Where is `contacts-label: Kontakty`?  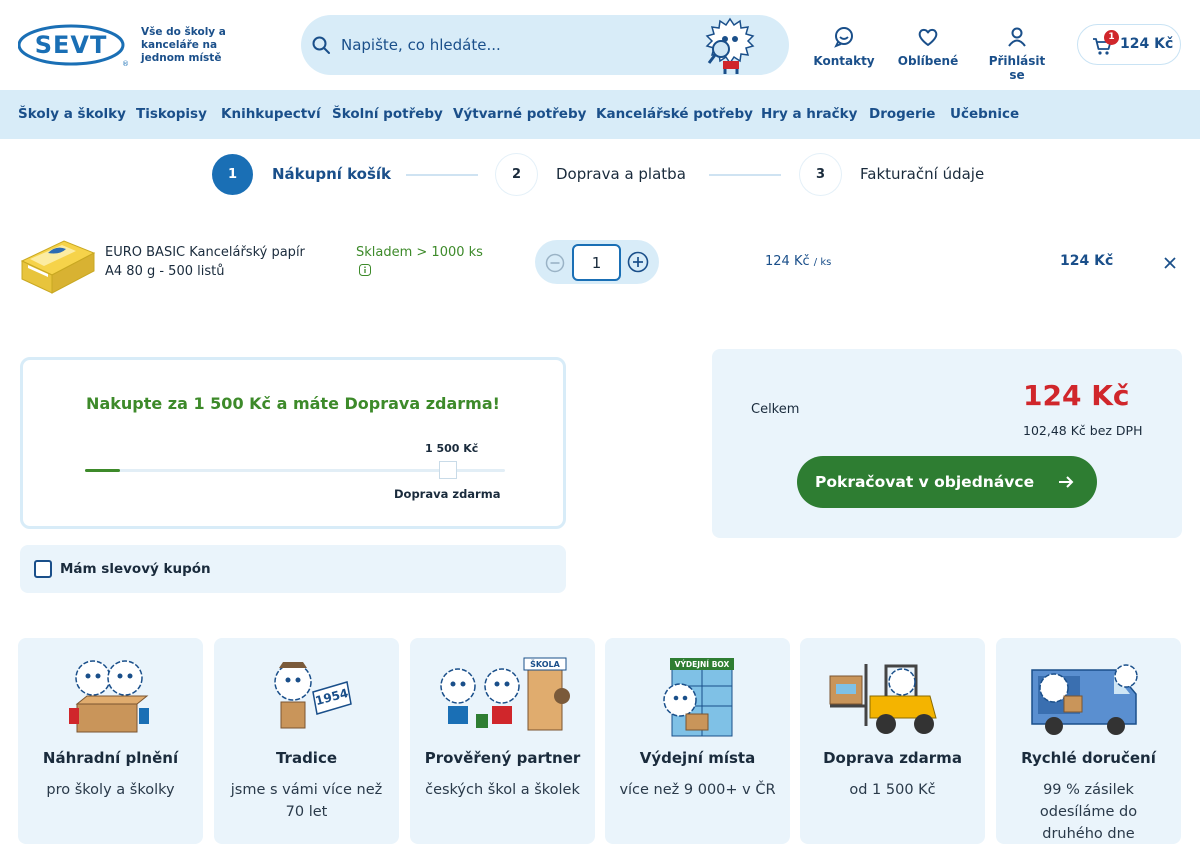
contacts-label: Kontakty is located at coordinates (844, 61).